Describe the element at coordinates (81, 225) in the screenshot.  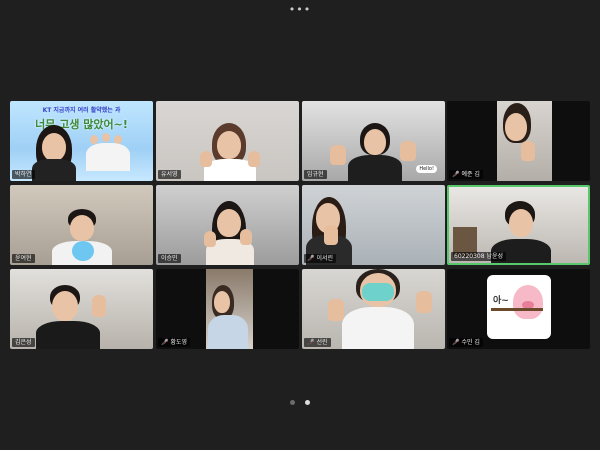
I see `participant-tile: 윤여현` at that location.